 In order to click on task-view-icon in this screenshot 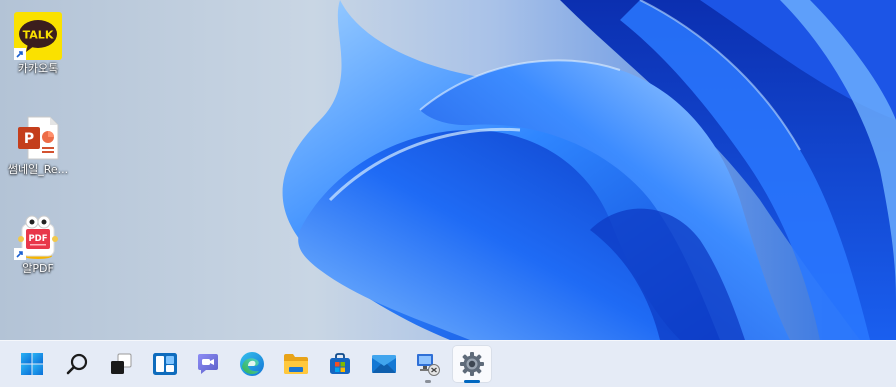, I will do `click(121, 363)`.